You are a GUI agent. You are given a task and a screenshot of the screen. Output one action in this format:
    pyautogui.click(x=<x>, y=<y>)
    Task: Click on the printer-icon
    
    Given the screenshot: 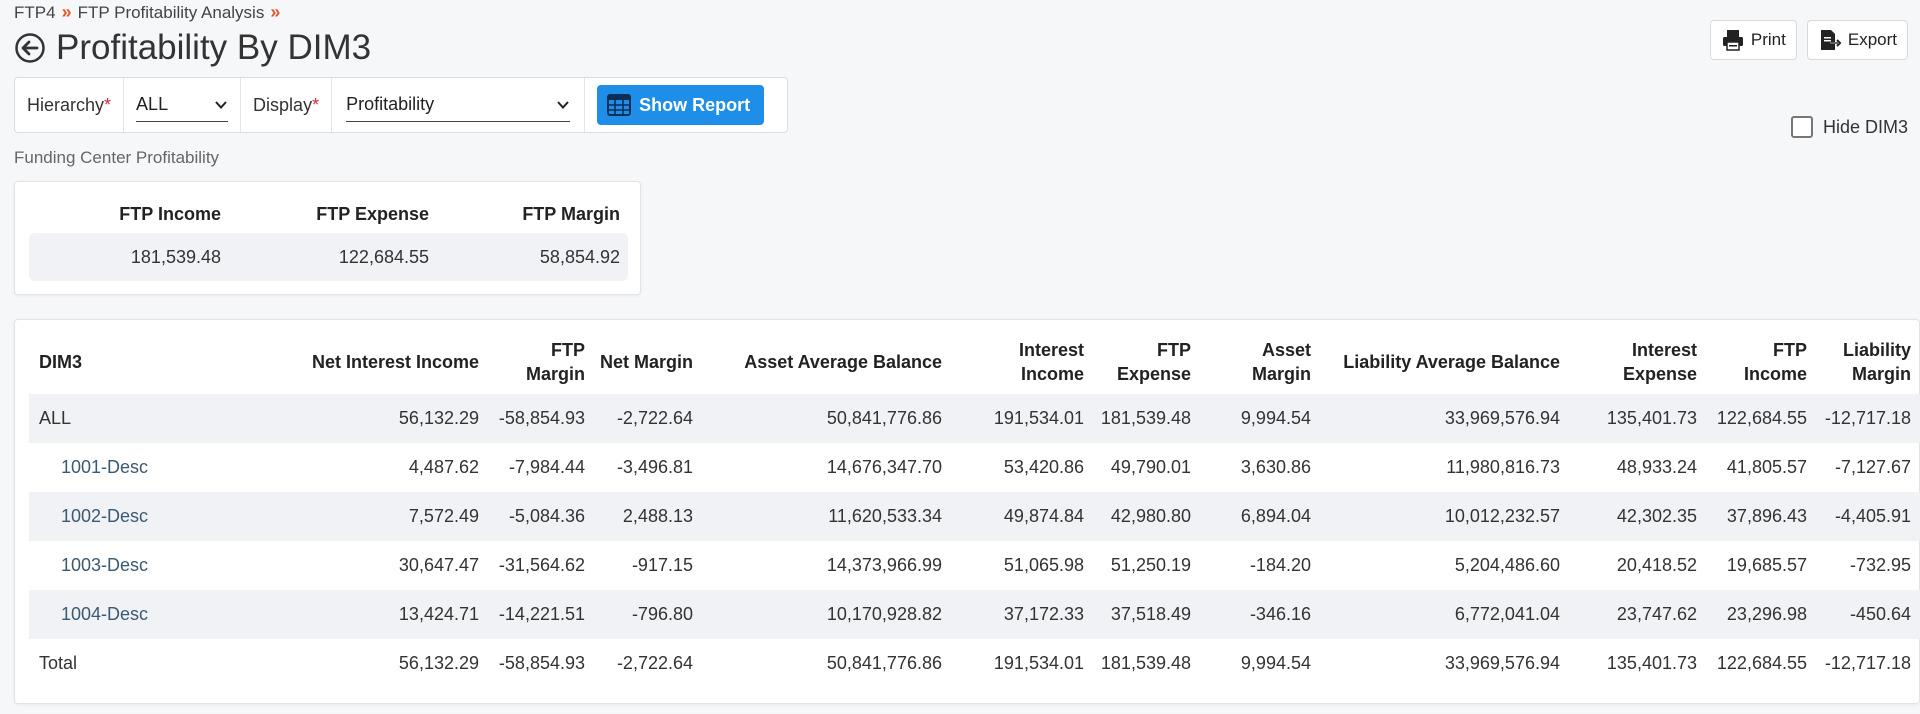 What is the action you would take?
    pyautogui.click(x=1732, y=40)
    